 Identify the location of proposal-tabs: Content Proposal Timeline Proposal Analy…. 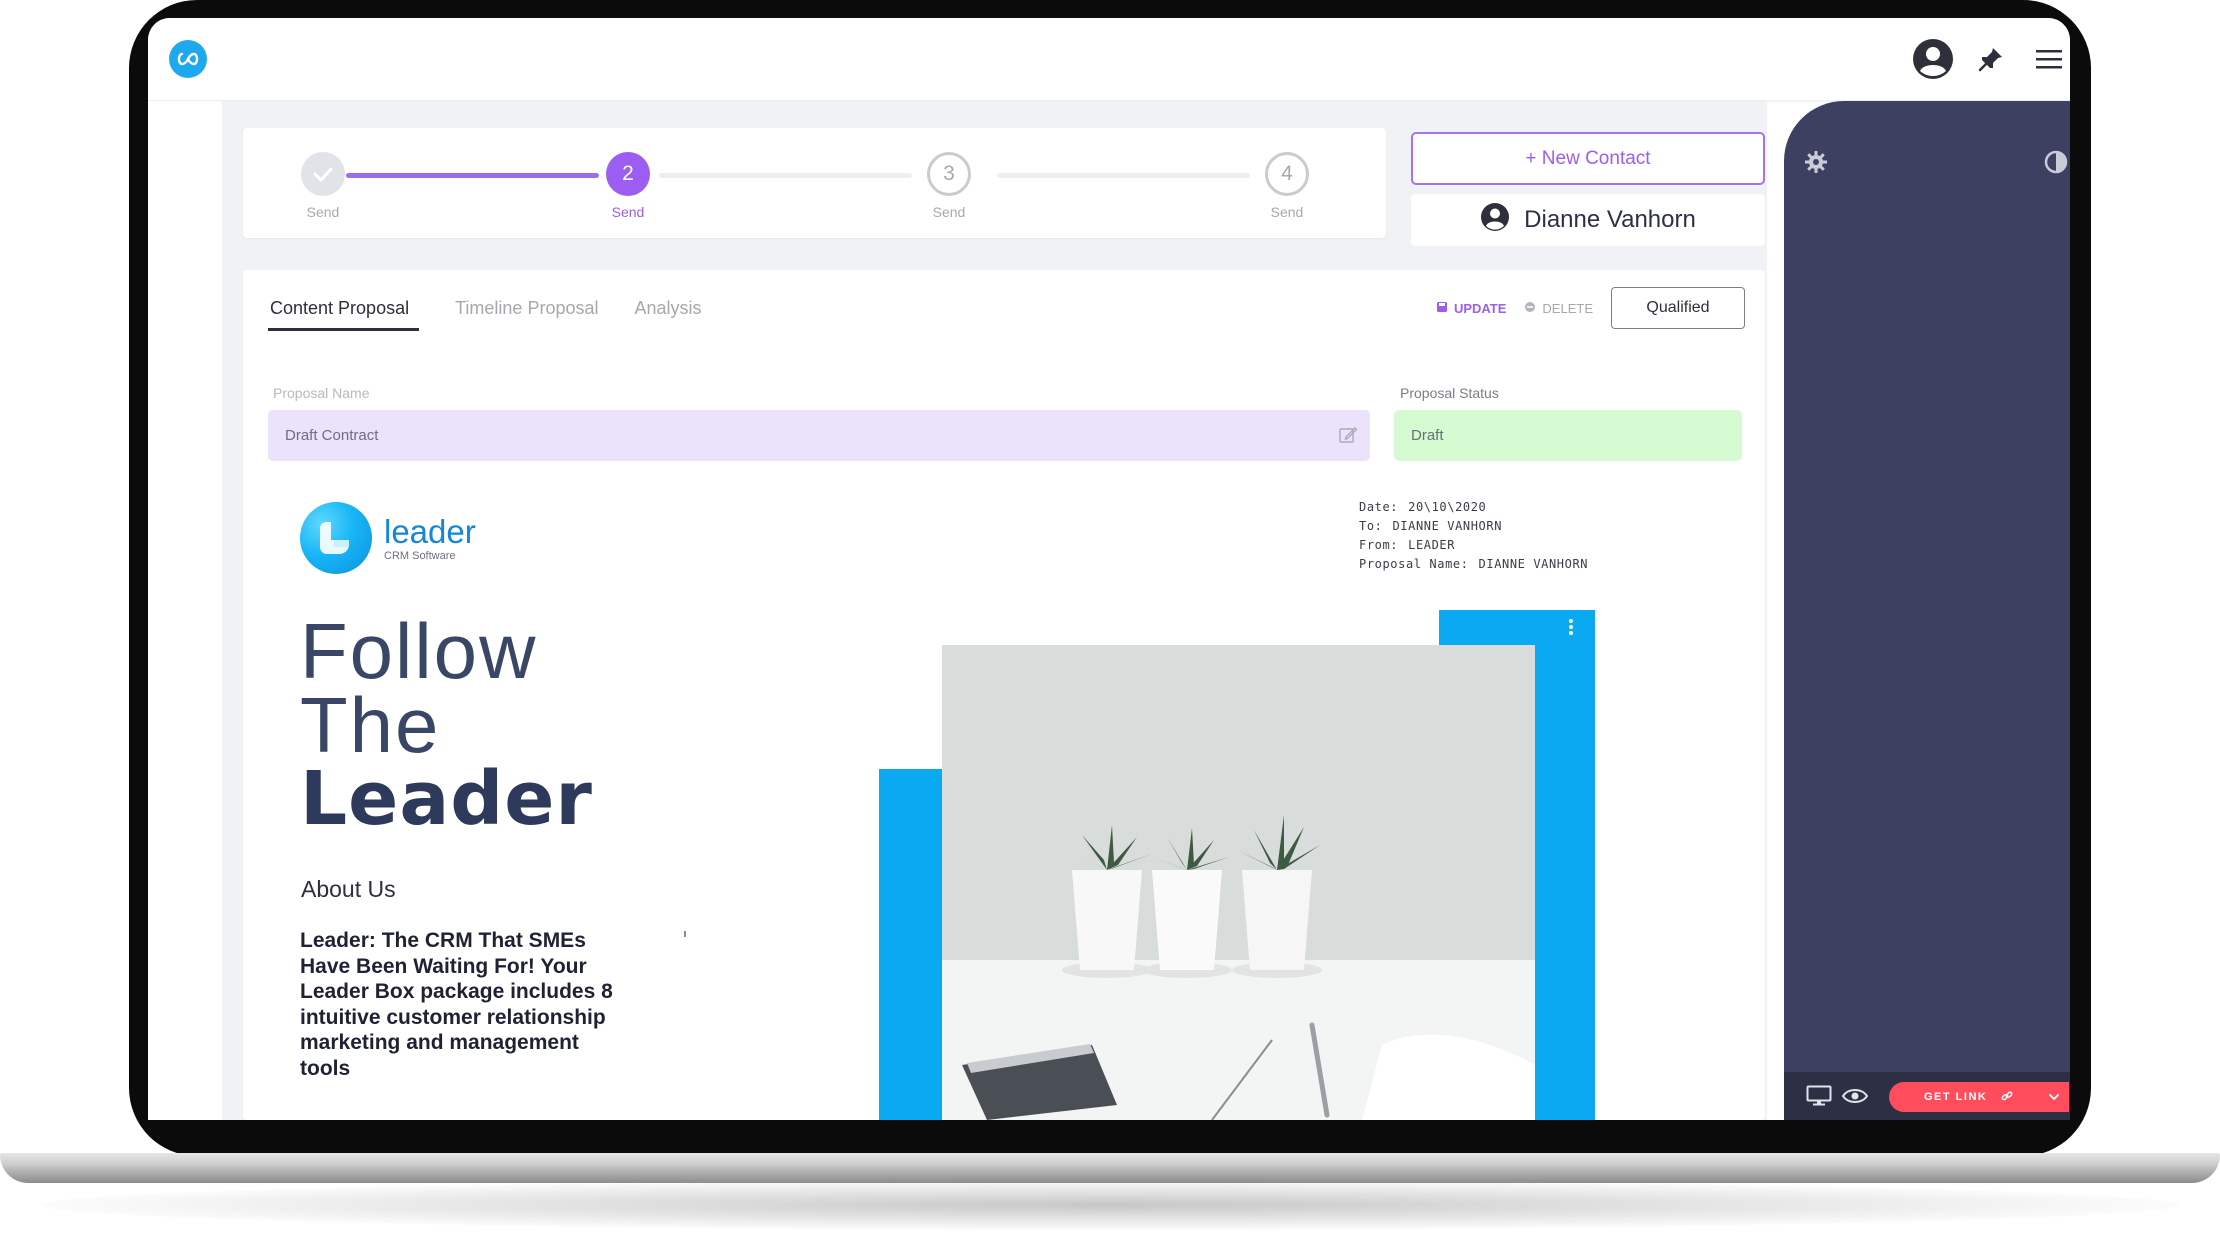
(503, 314).